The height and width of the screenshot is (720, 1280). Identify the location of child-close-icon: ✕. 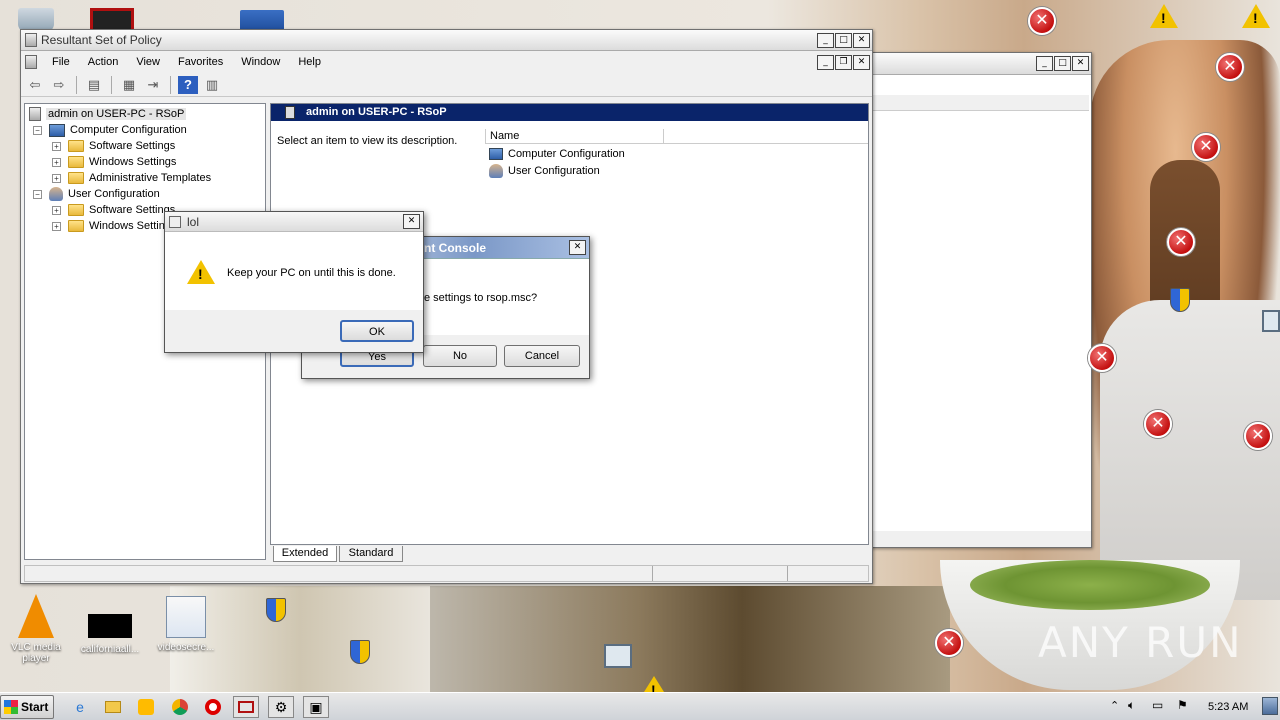
(861, 62).